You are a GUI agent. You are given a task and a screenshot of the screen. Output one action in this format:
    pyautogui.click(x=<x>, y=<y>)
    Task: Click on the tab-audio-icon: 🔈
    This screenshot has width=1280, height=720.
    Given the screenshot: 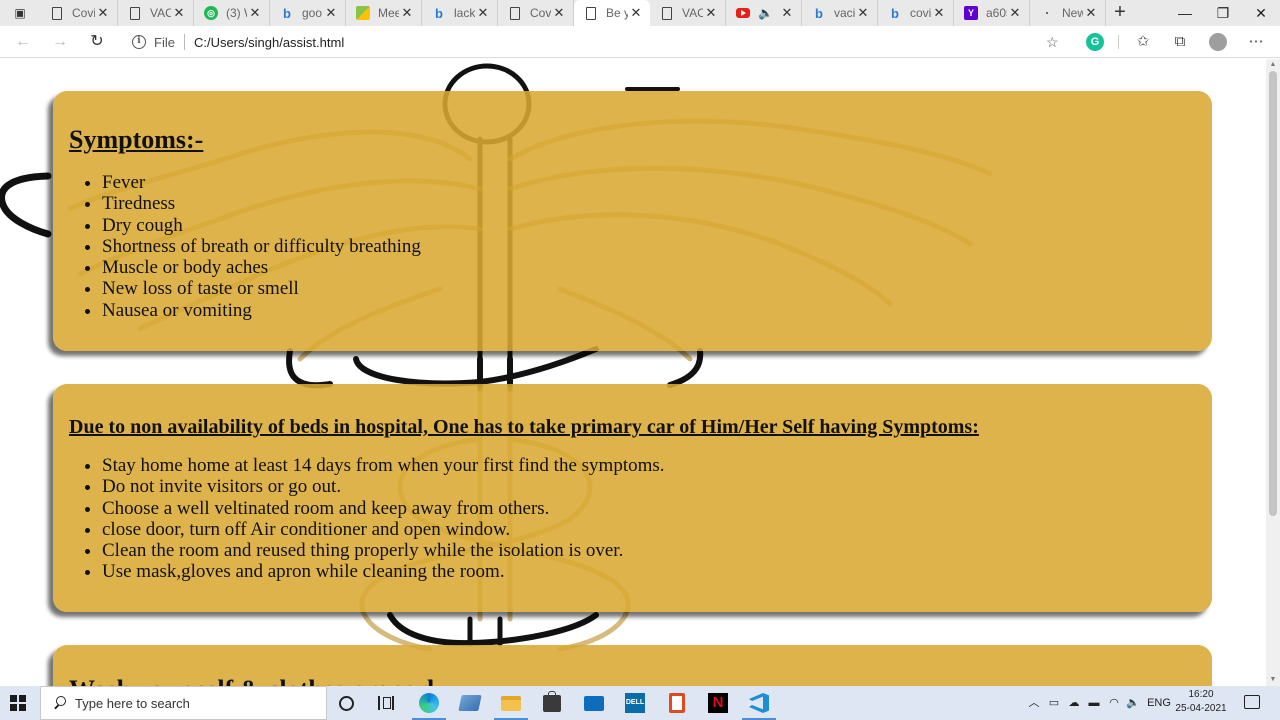 What is the action you would take?
    pyautogui.click(x=765, y=13)
    